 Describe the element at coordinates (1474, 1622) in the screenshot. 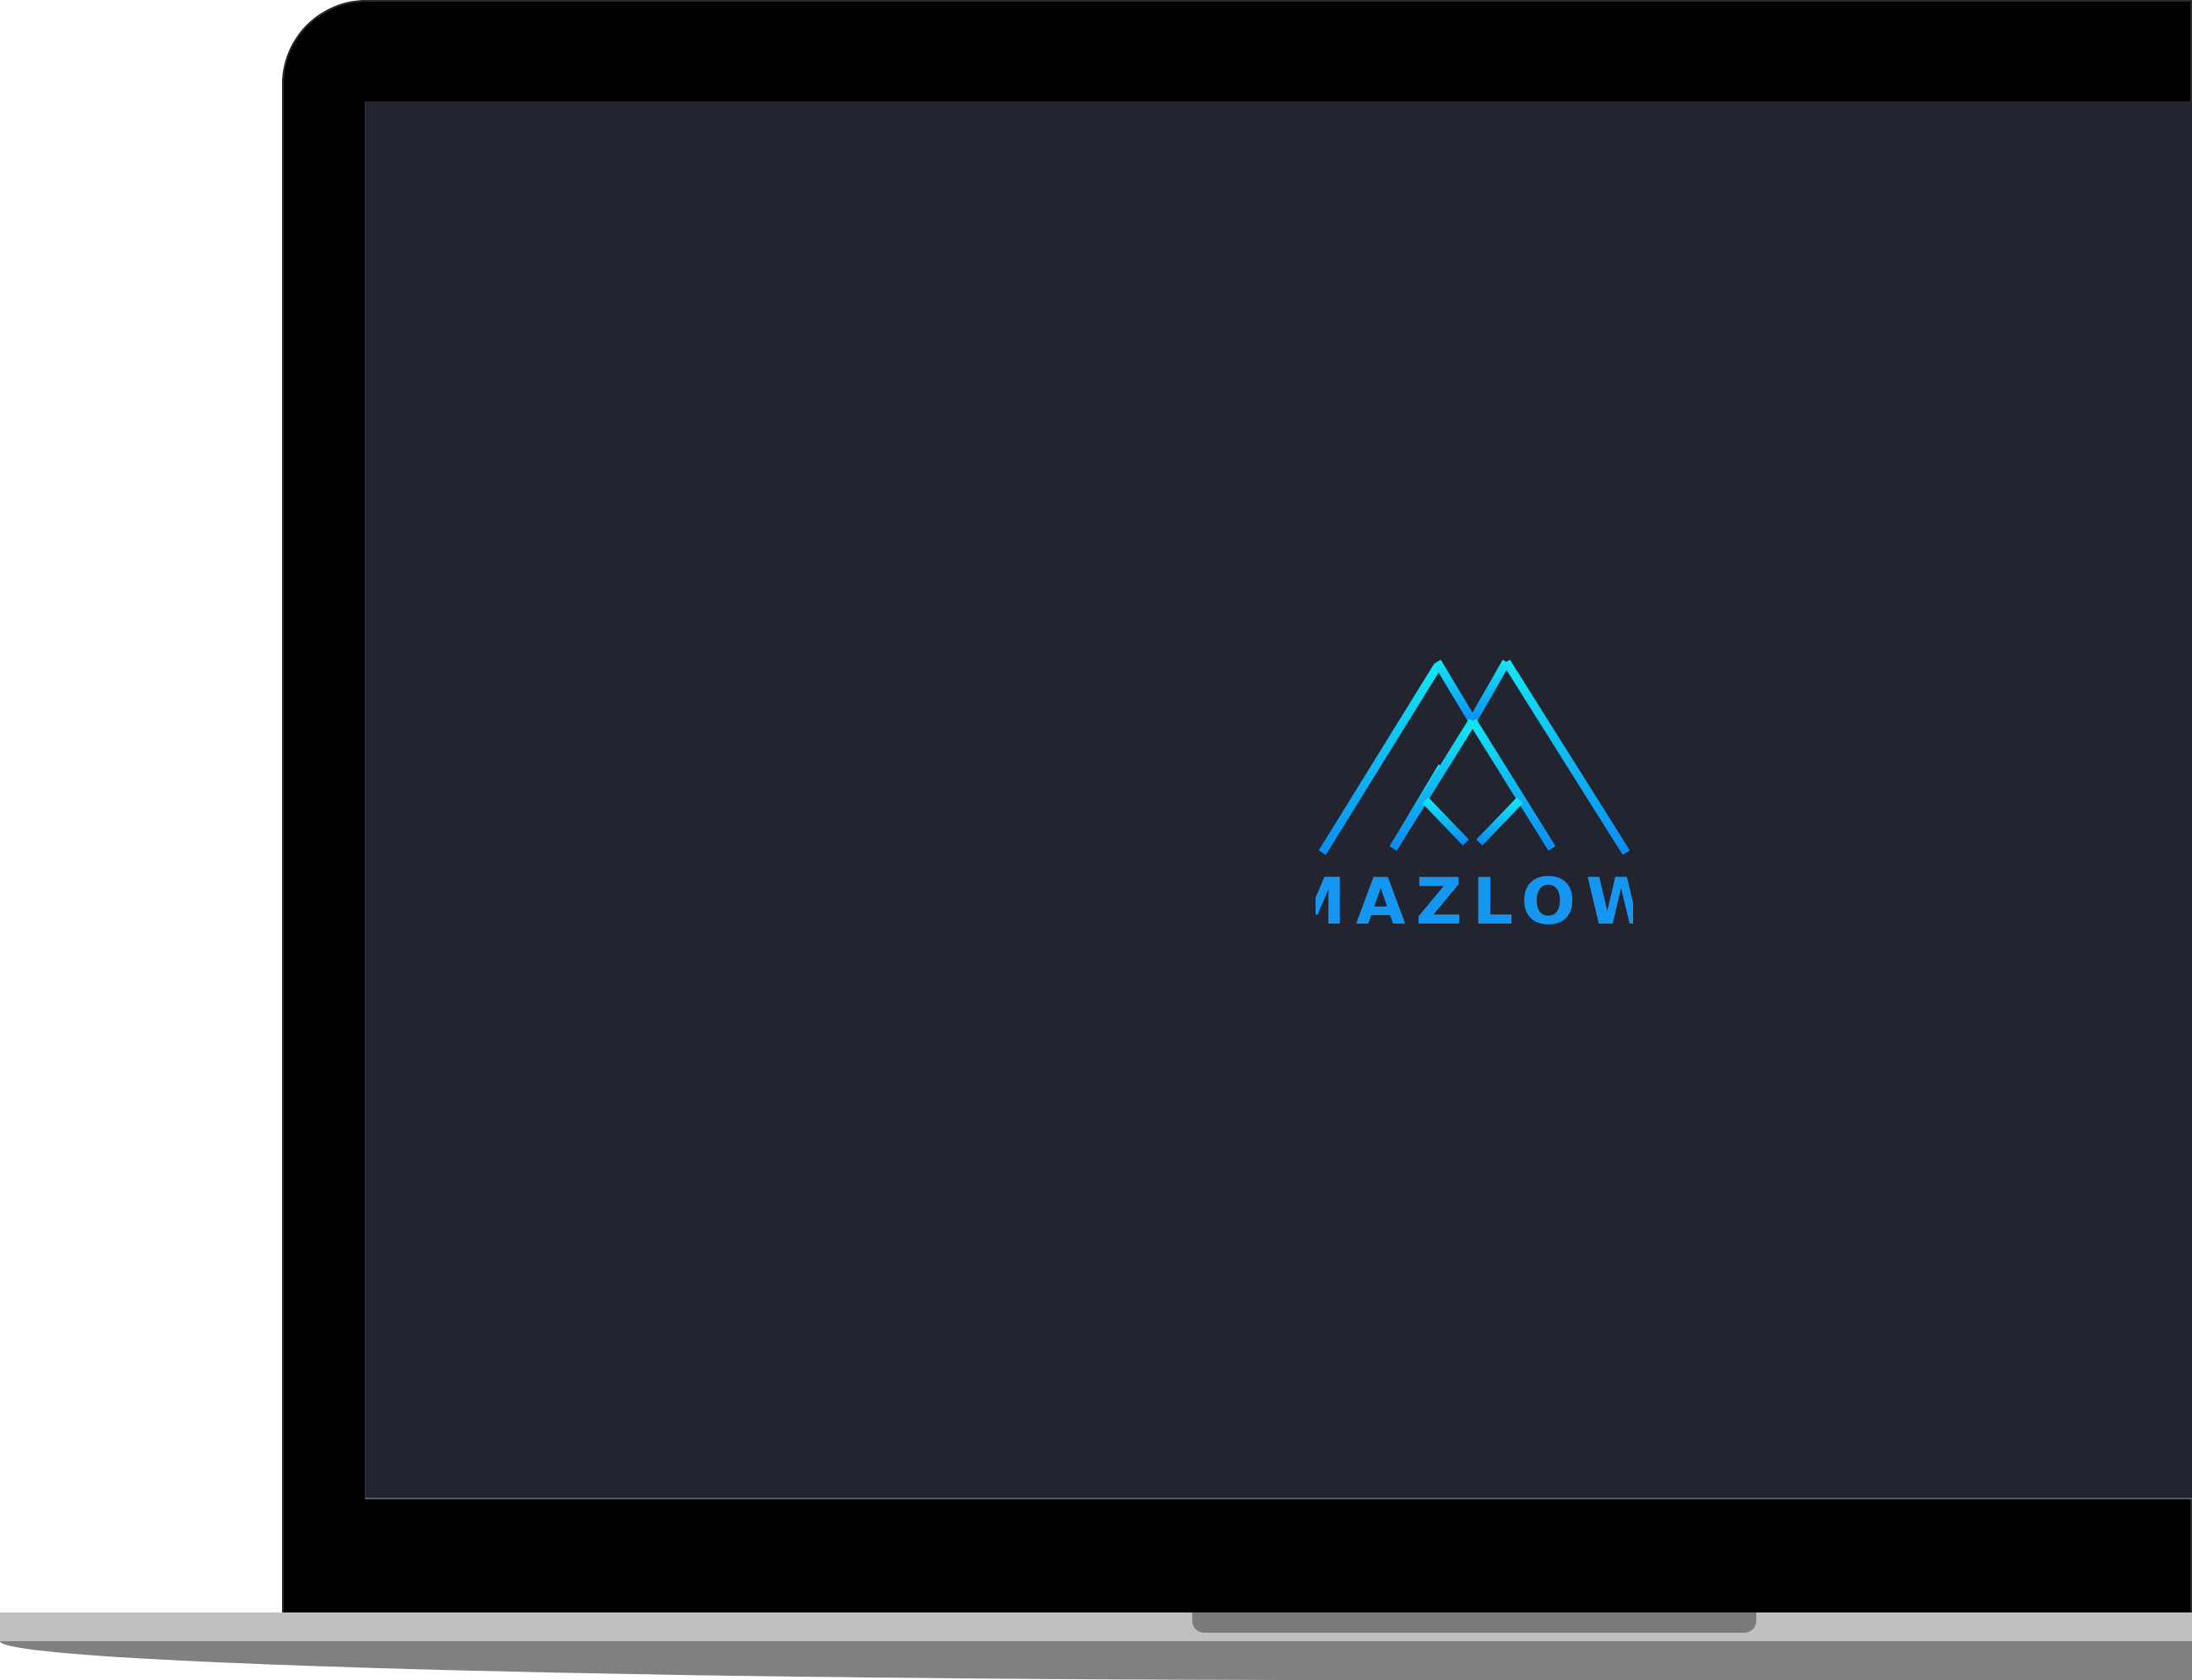

I see `laptop-notch` at that location.